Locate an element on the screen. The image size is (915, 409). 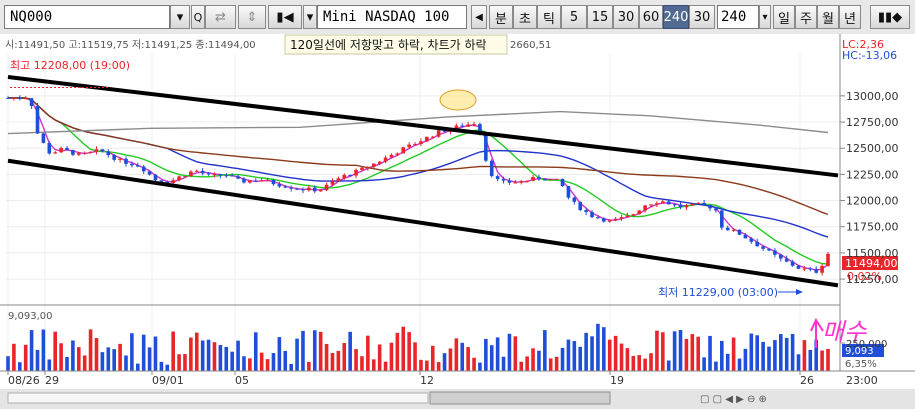
period-tab-6: 60 is located at coordinates (651, 17).